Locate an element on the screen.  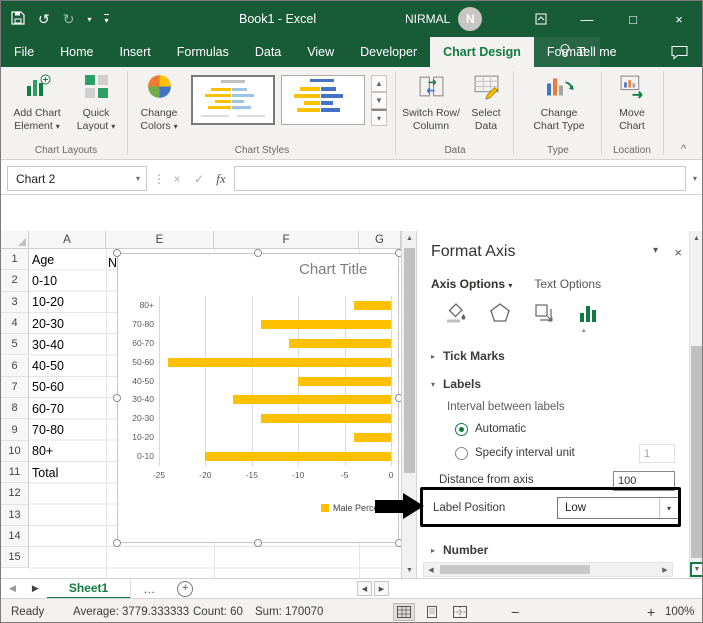
sheet-nav-right-icon: ▶ is located at coordinates (35, 588).